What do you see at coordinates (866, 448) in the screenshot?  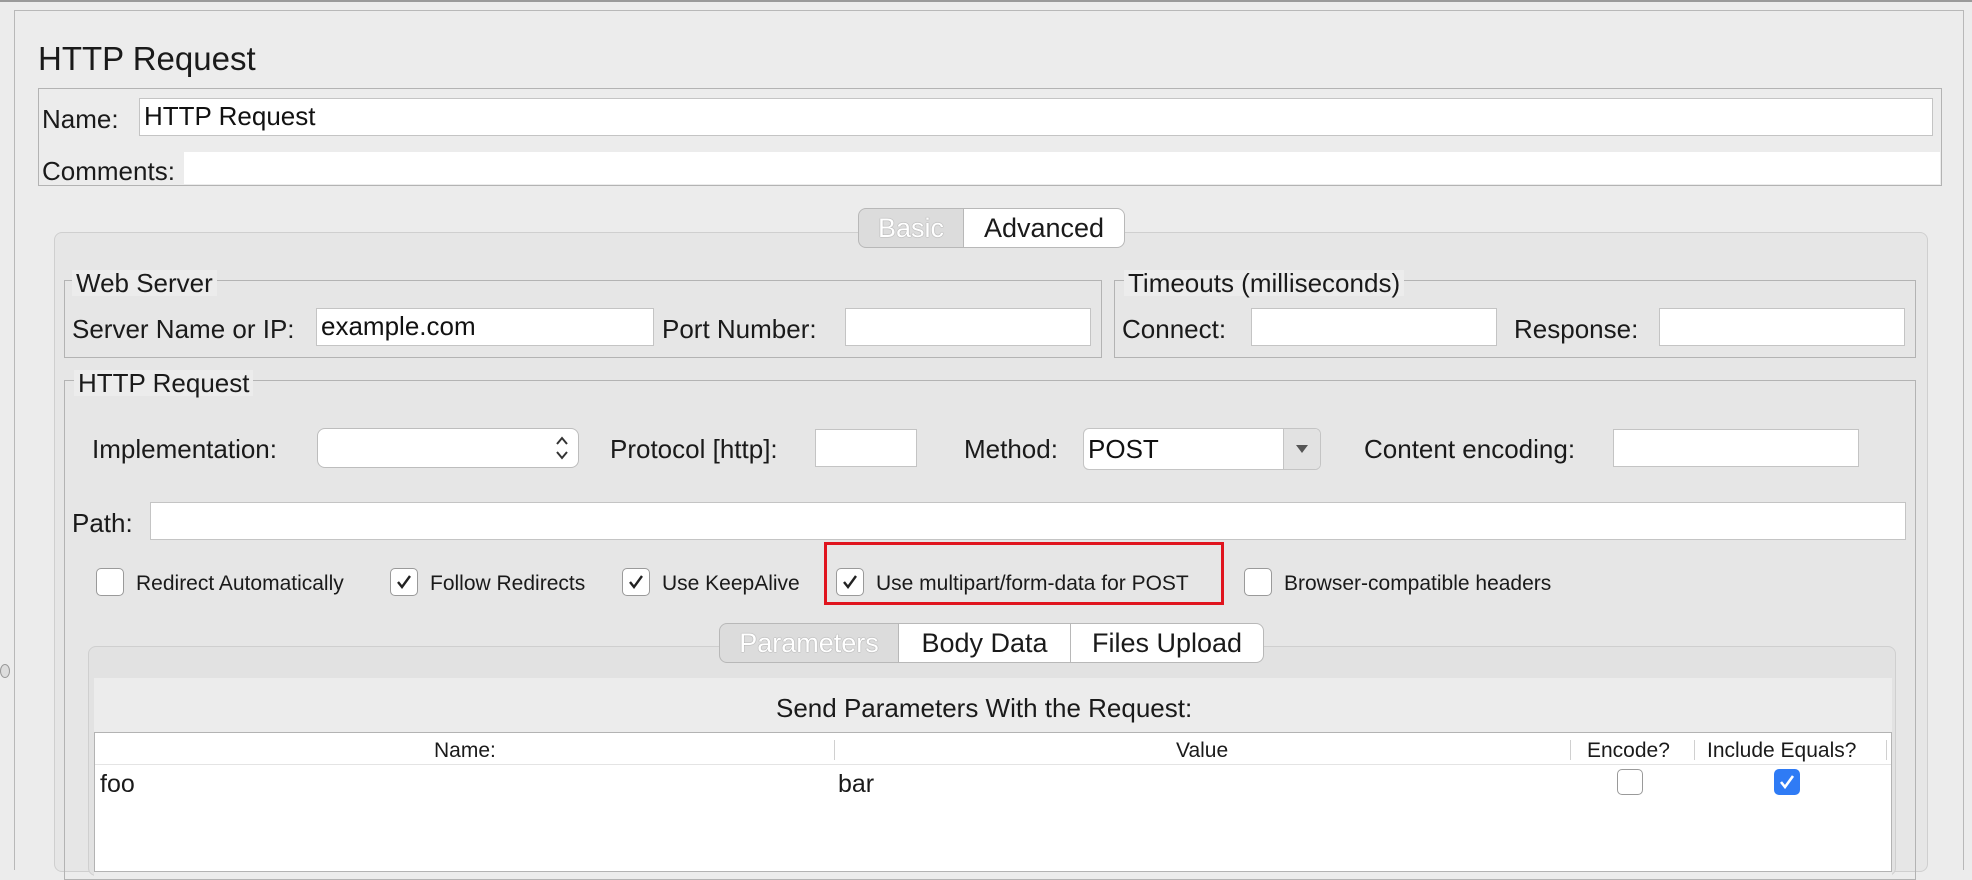 I see `protocol-input` at bounding box center [866, 448].